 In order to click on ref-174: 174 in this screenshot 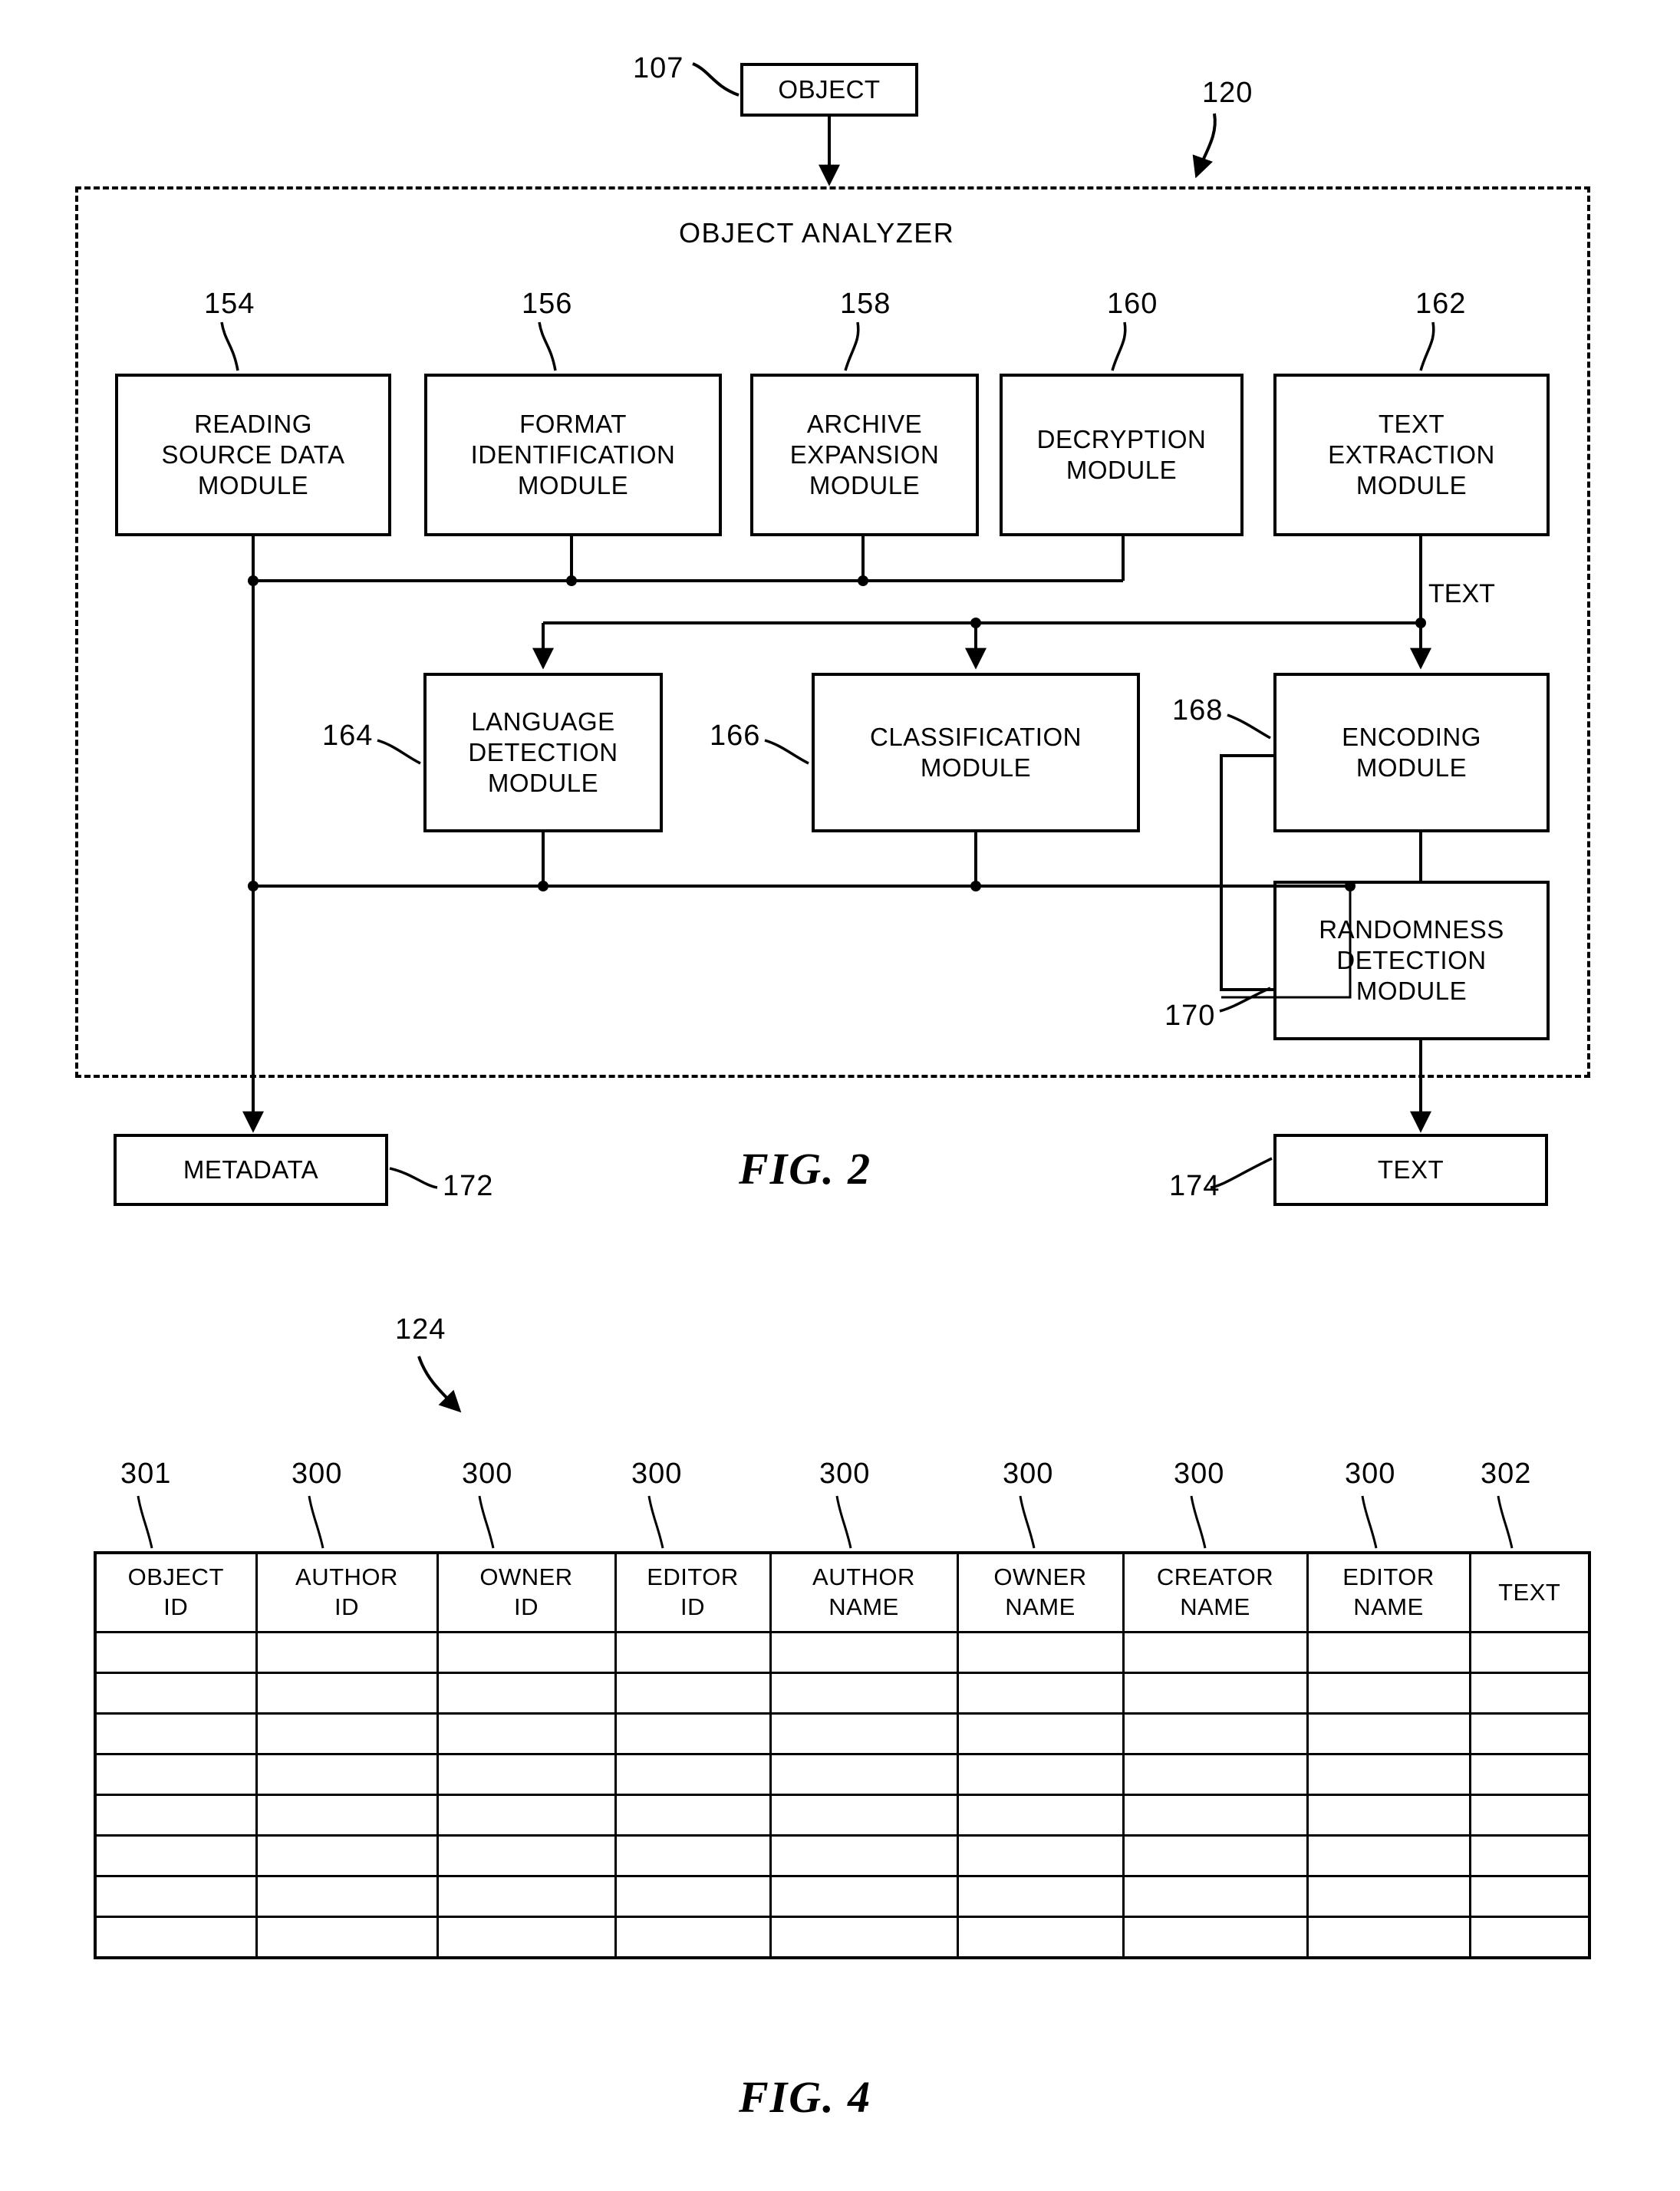, I will do `click(1194, 1186)`.